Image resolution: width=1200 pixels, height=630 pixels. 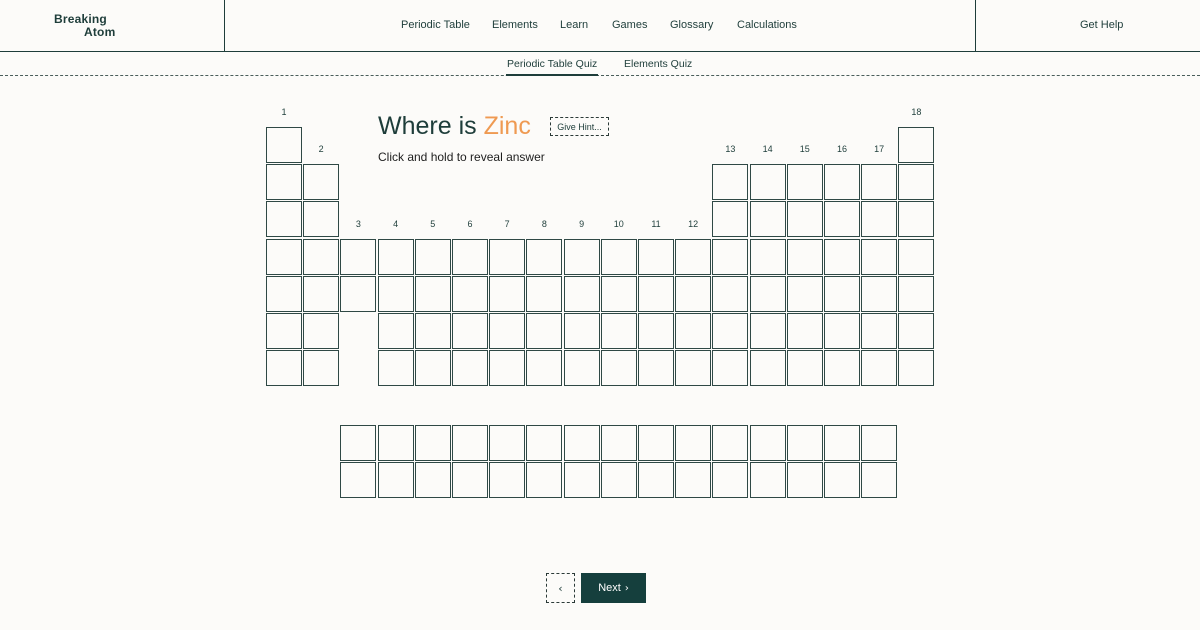 I want to click on nav-games: Games, so click(x=629, y=25).